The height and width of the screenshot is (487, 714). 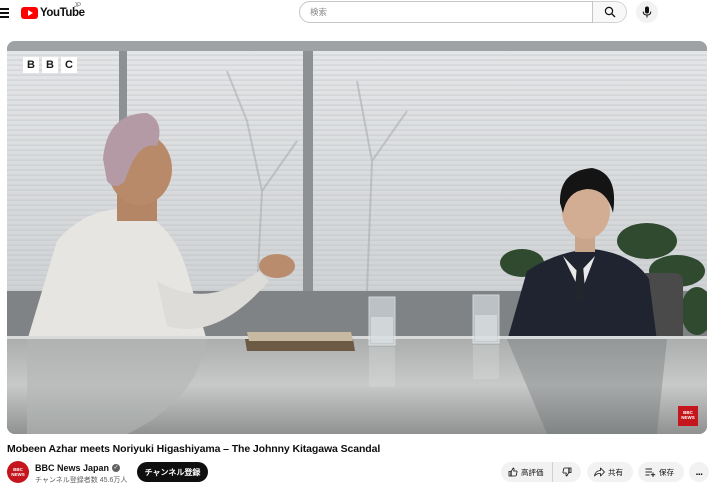 I want to click on channel-name: BBC News Japan, so click(x=72, y=468).